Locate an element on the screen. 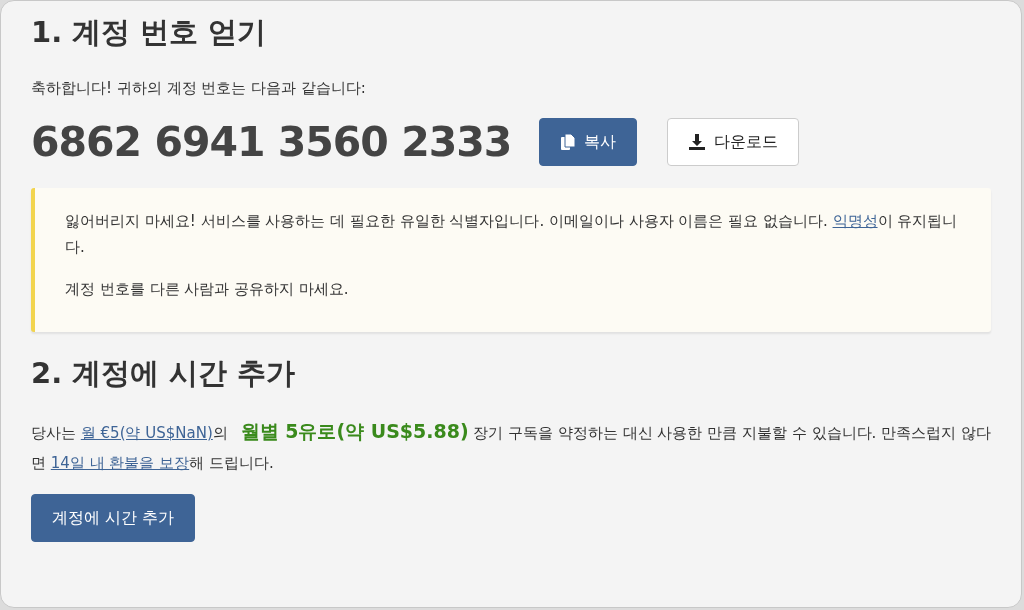  section-heading: 1. 계정 번호 얻기 is located at coordinates (149, 32).